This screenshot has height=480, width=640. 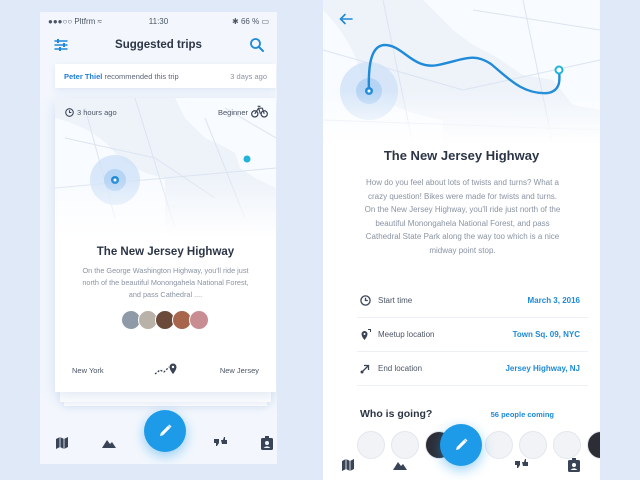 What do you see at coordinates (396, 414) in the screenshot?
I see `who-is-going-heading: Who is going?` at bounding box center [396, 414].